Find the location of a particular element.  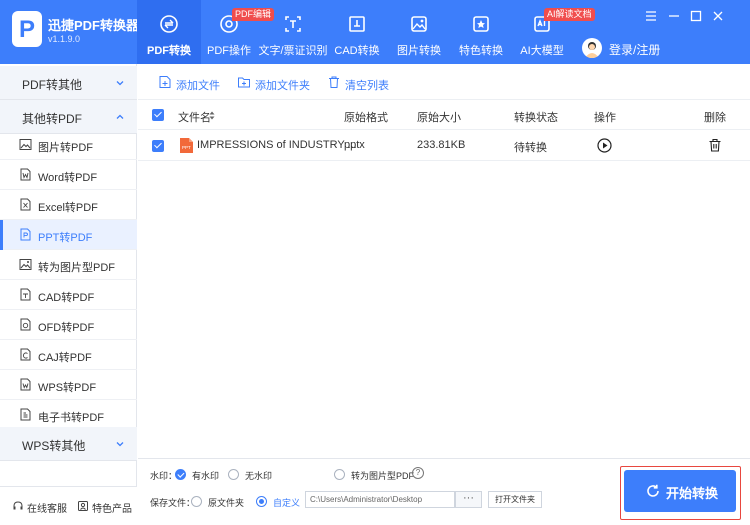

group-label: WPS转其他 is located at coordinates (54, 446).